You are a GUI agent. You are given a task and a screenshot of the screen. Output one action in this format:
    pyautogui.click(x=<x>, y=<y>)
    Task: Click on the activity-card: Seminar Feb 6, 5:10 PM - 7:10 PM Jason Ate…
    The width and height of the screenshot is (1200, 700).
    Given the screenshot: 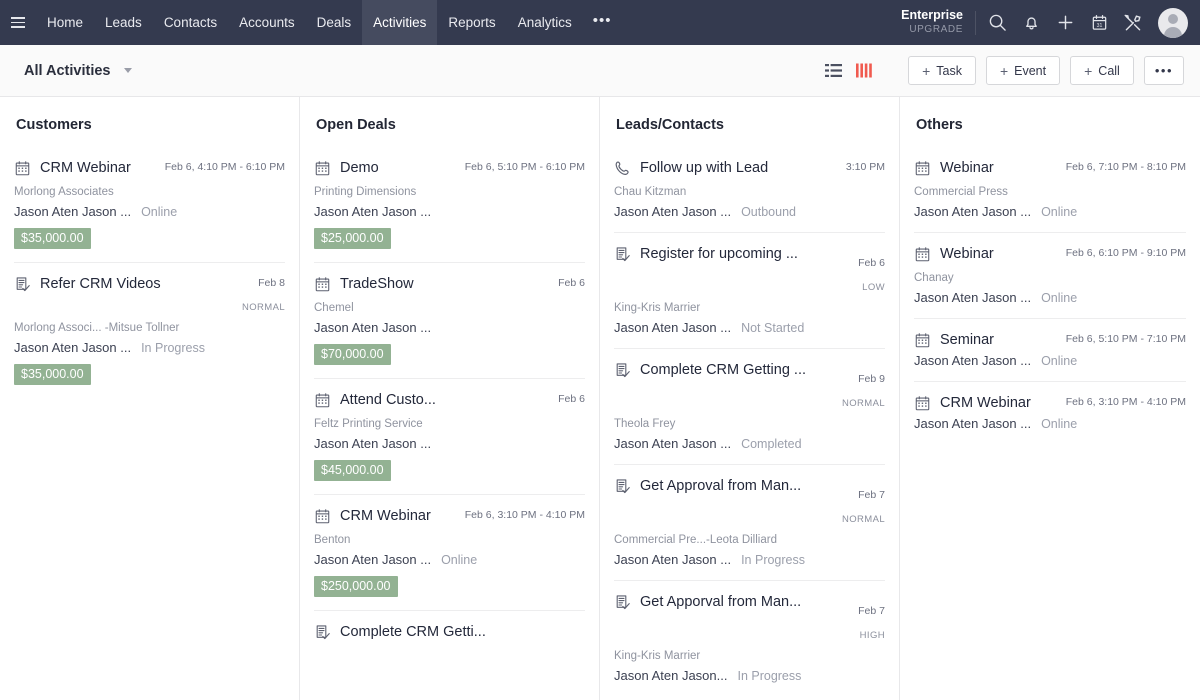 What is the action you would take?
    pyautogui.click(x=1050, y=351)
    